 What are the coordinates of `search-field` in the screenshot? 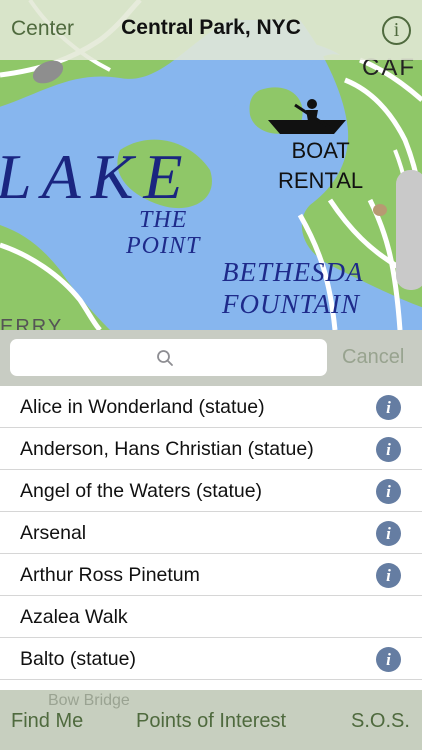 It's located at (168, 357).